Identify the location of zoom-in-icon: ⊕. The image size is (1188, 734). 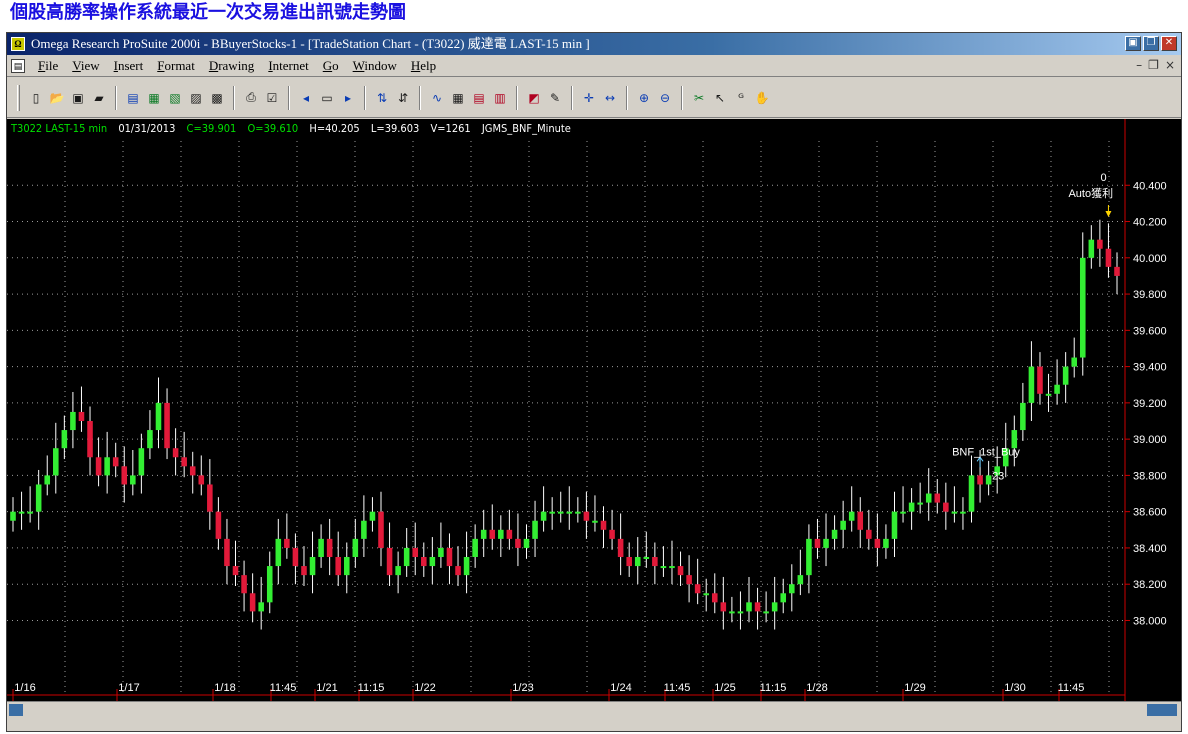
(644, 98).